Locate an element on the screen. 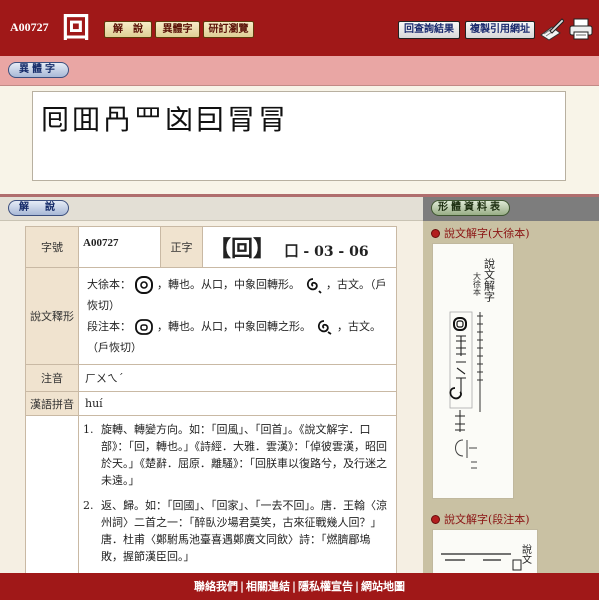 The image size is (599, 600). footer-link-contact: 聯絡我們 is located at coordinates (216, 586).